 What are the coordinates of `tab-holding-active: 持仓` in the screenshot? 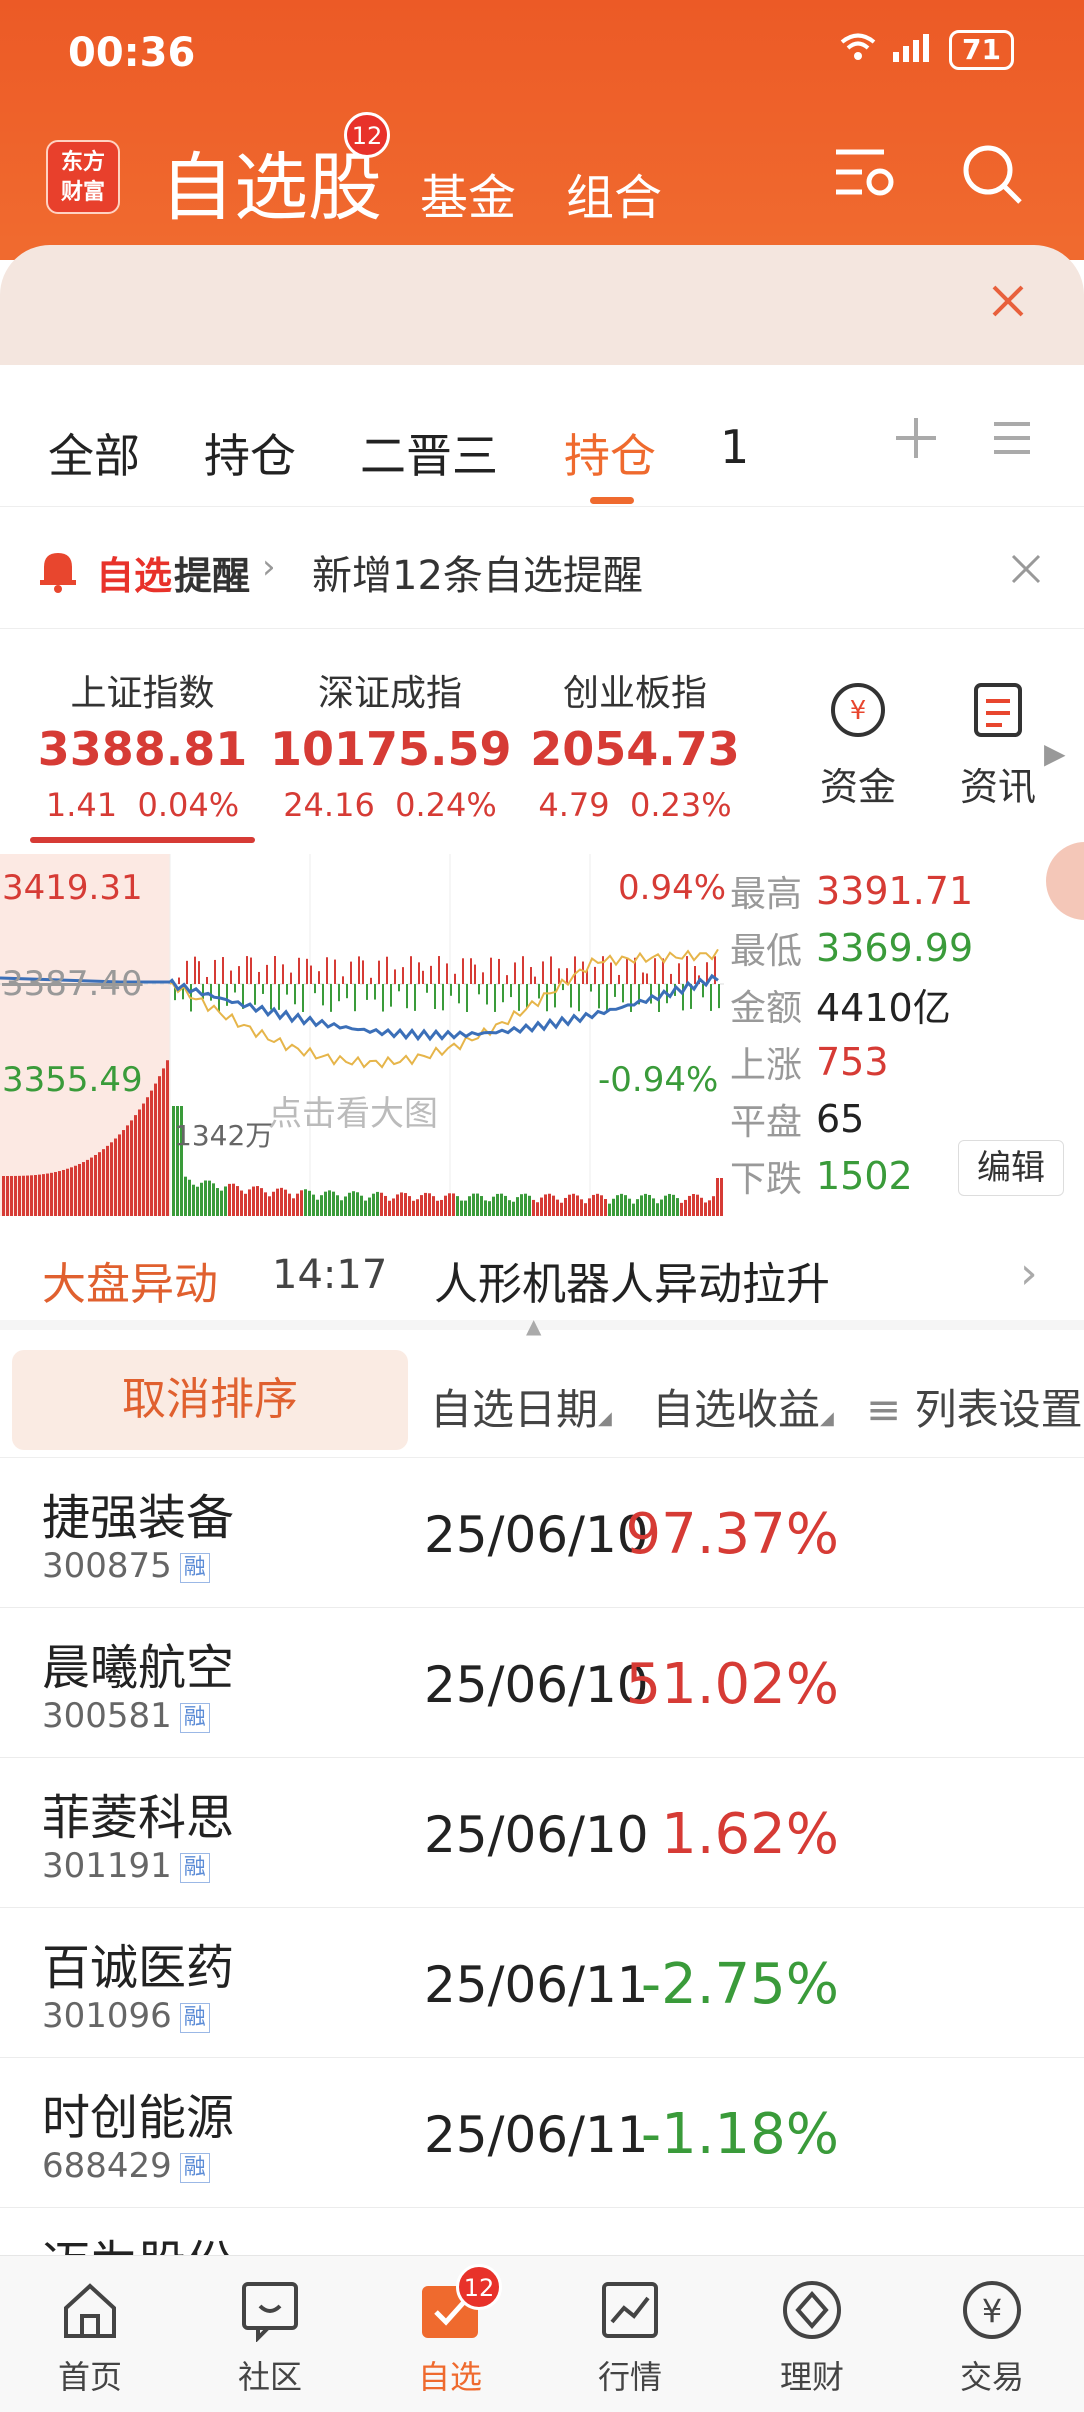 It's located at (610, 453).